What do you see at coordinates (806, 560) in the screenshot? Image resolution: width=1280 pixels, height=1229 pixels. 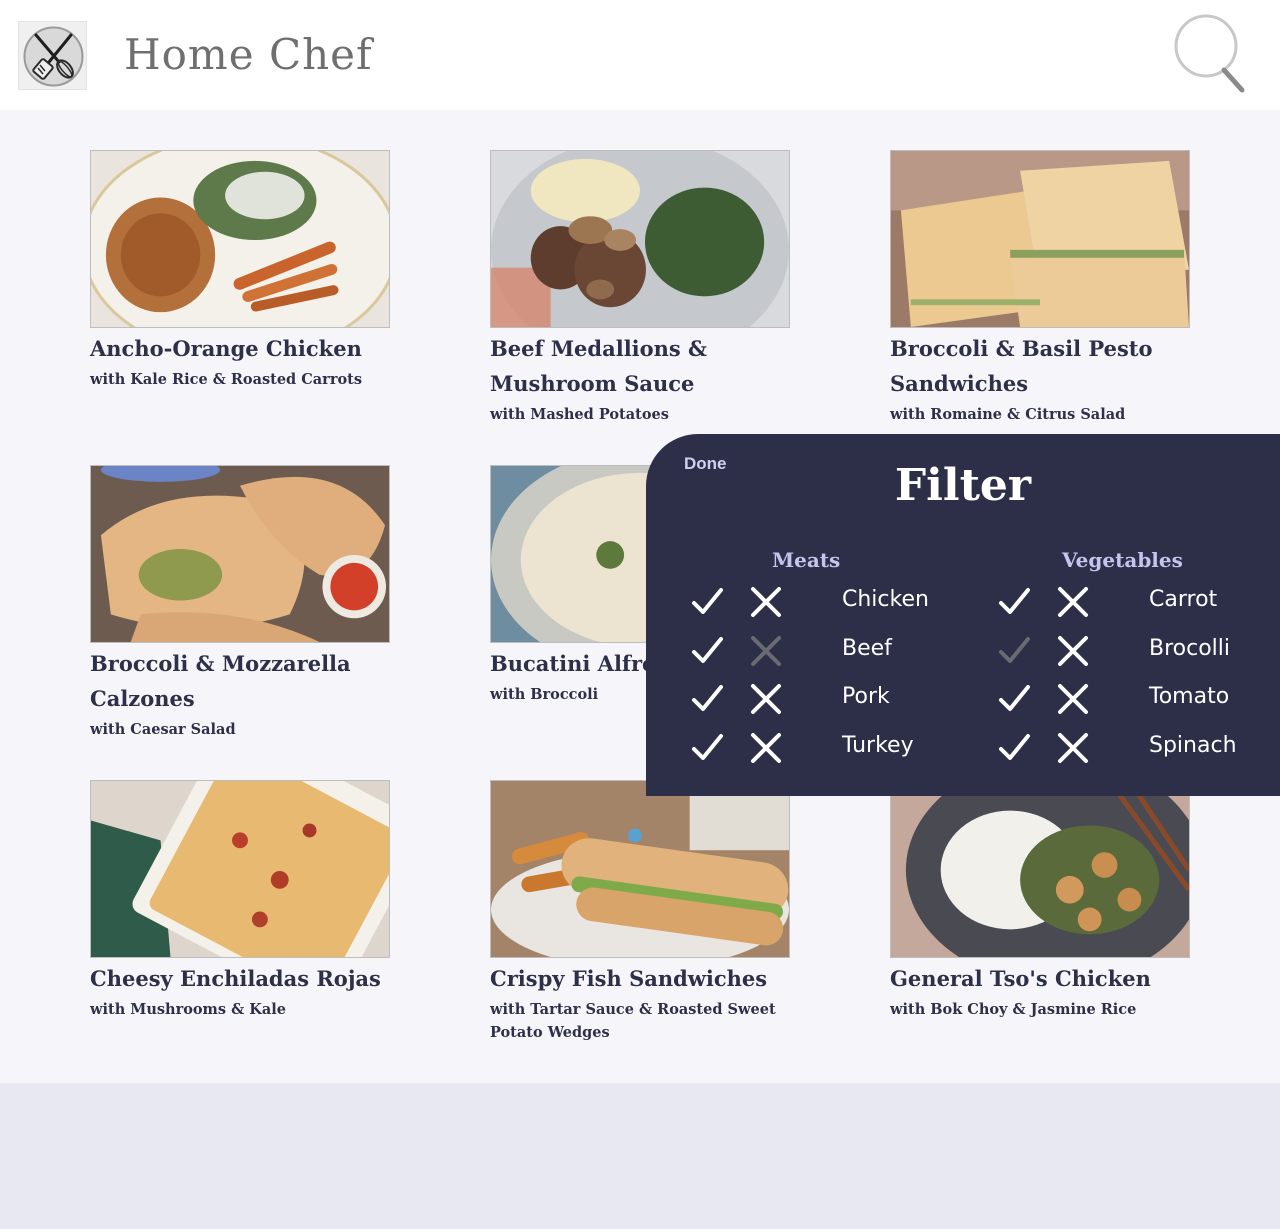 I see `meats-heading: Meats` at bounding box center [806, 560].